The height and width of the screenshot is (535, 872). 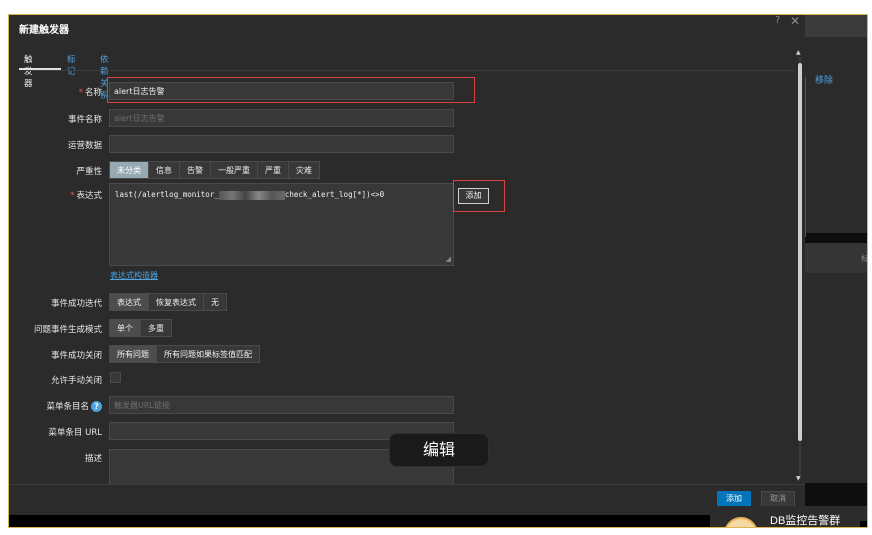 What do you see at coordinates (778, 499) in the screenshot?
I see `cancel-button: 取消` at bounding box center [778, 499].